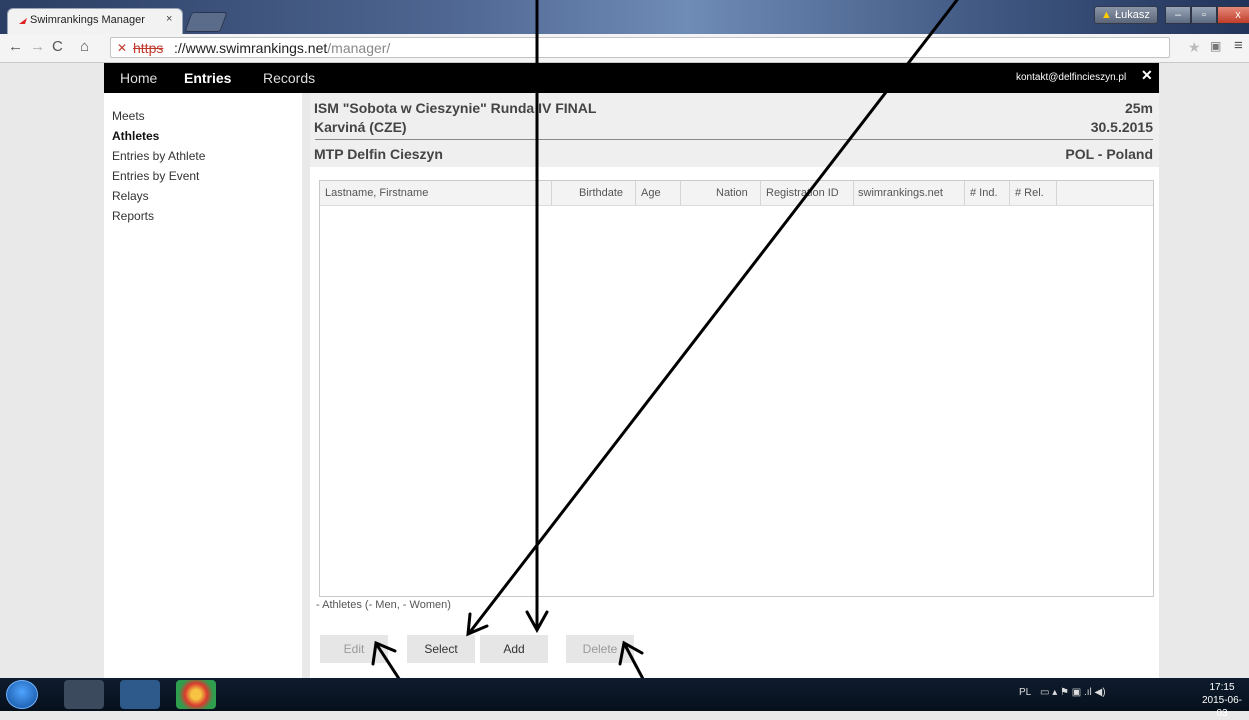 This screenshot has width=1249, height=720. Describe the element at coordinates (128, 116) in the screenshot. I see `sidebar-item-meets: Meets` at that location.